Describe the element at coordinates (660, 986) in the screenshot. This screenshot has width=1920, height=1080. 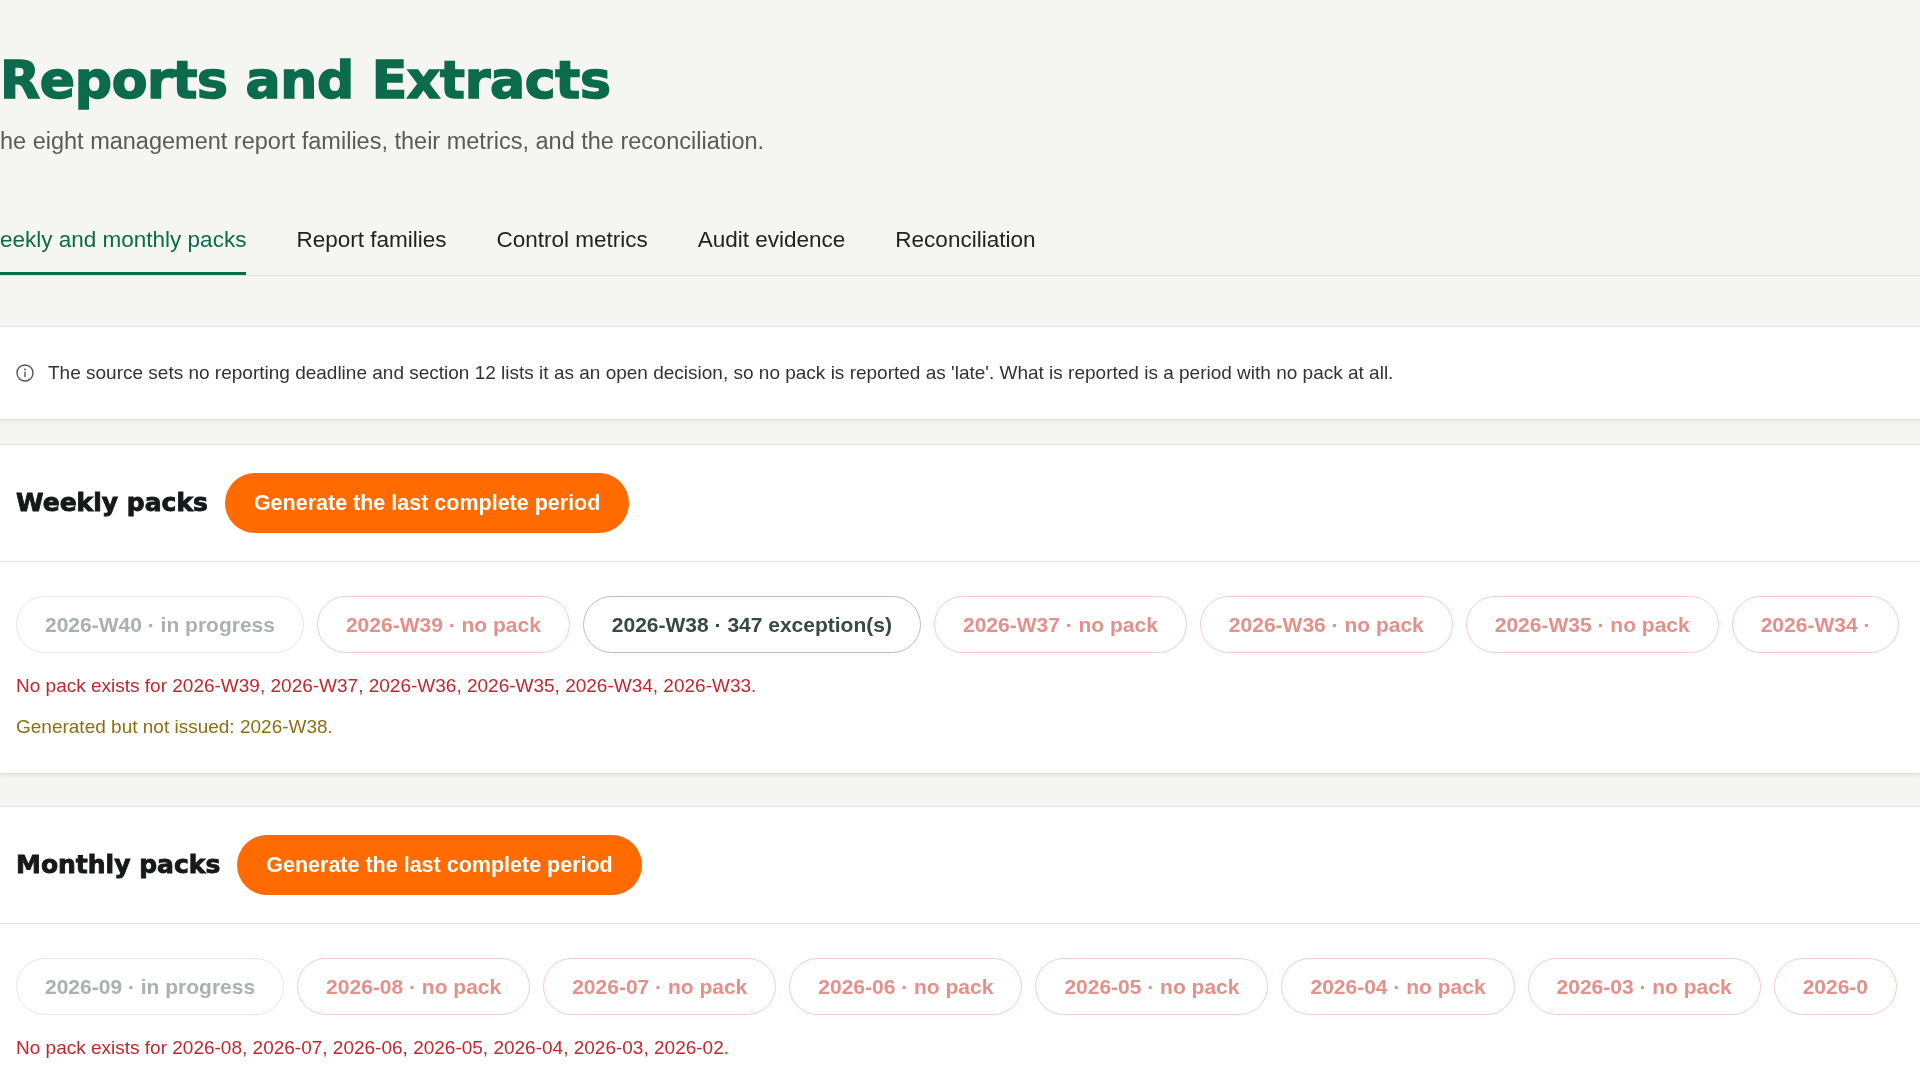
I see `period-chip: 2026-07 · no pack` at that location.